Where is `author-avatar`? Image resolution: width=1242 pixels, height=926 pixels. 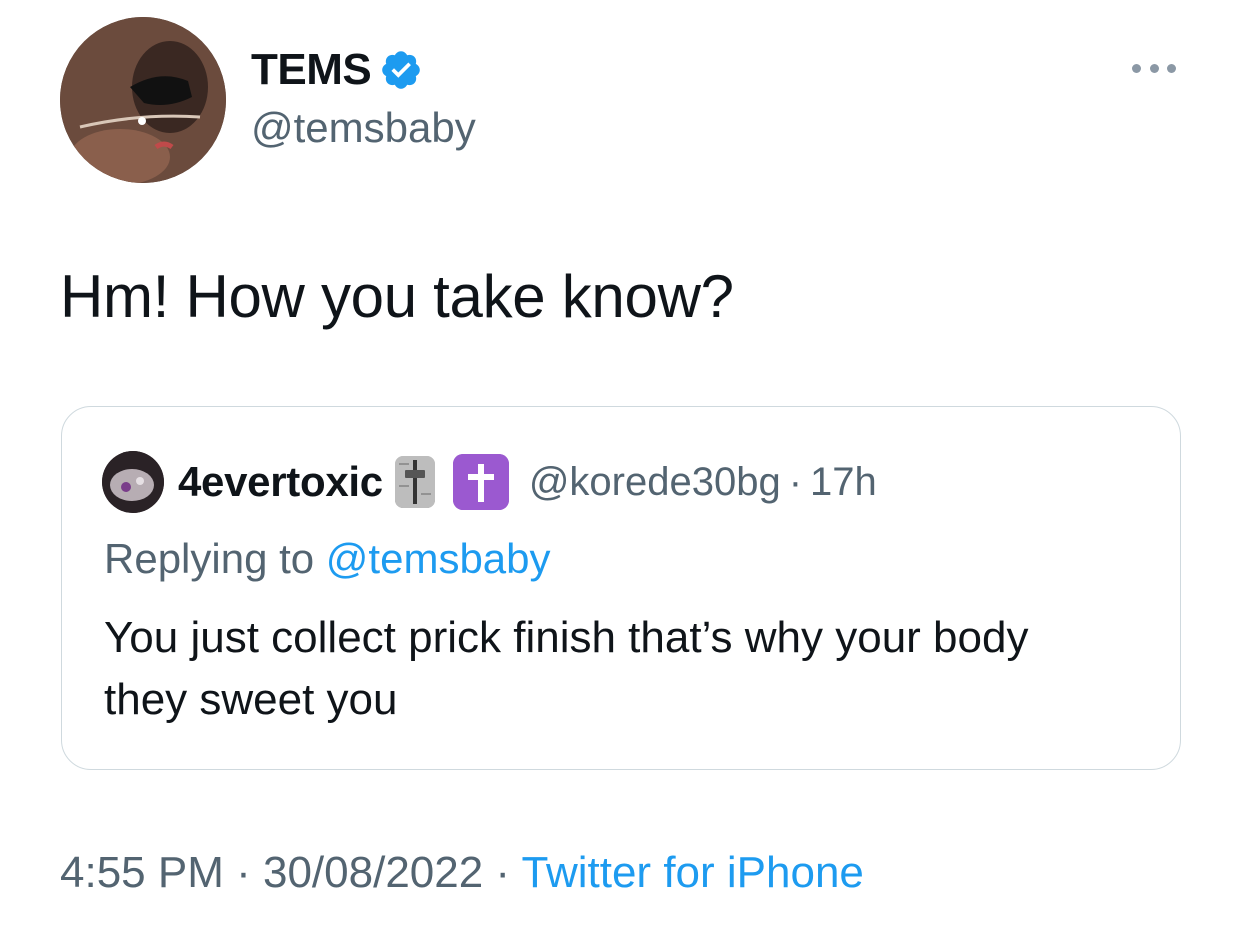 author-avatar is located at coordinates (143, 100).